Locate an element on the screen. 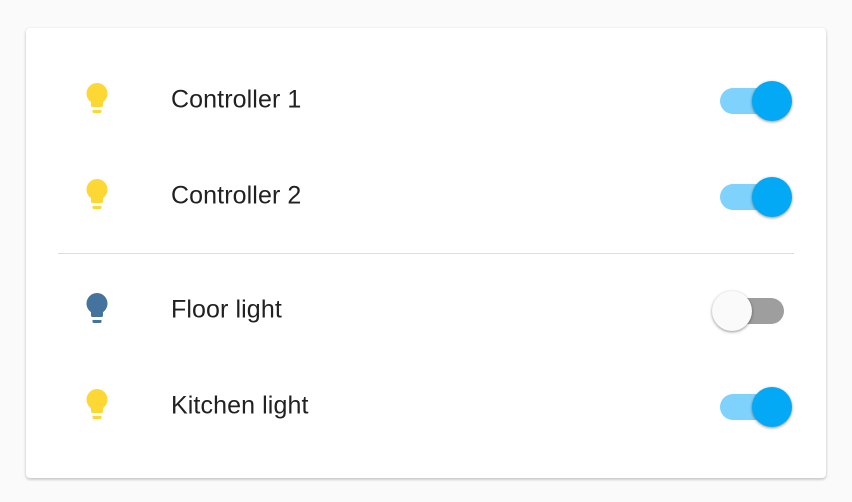  entity-name: Controller 1 is located at coordinates (236, 100).